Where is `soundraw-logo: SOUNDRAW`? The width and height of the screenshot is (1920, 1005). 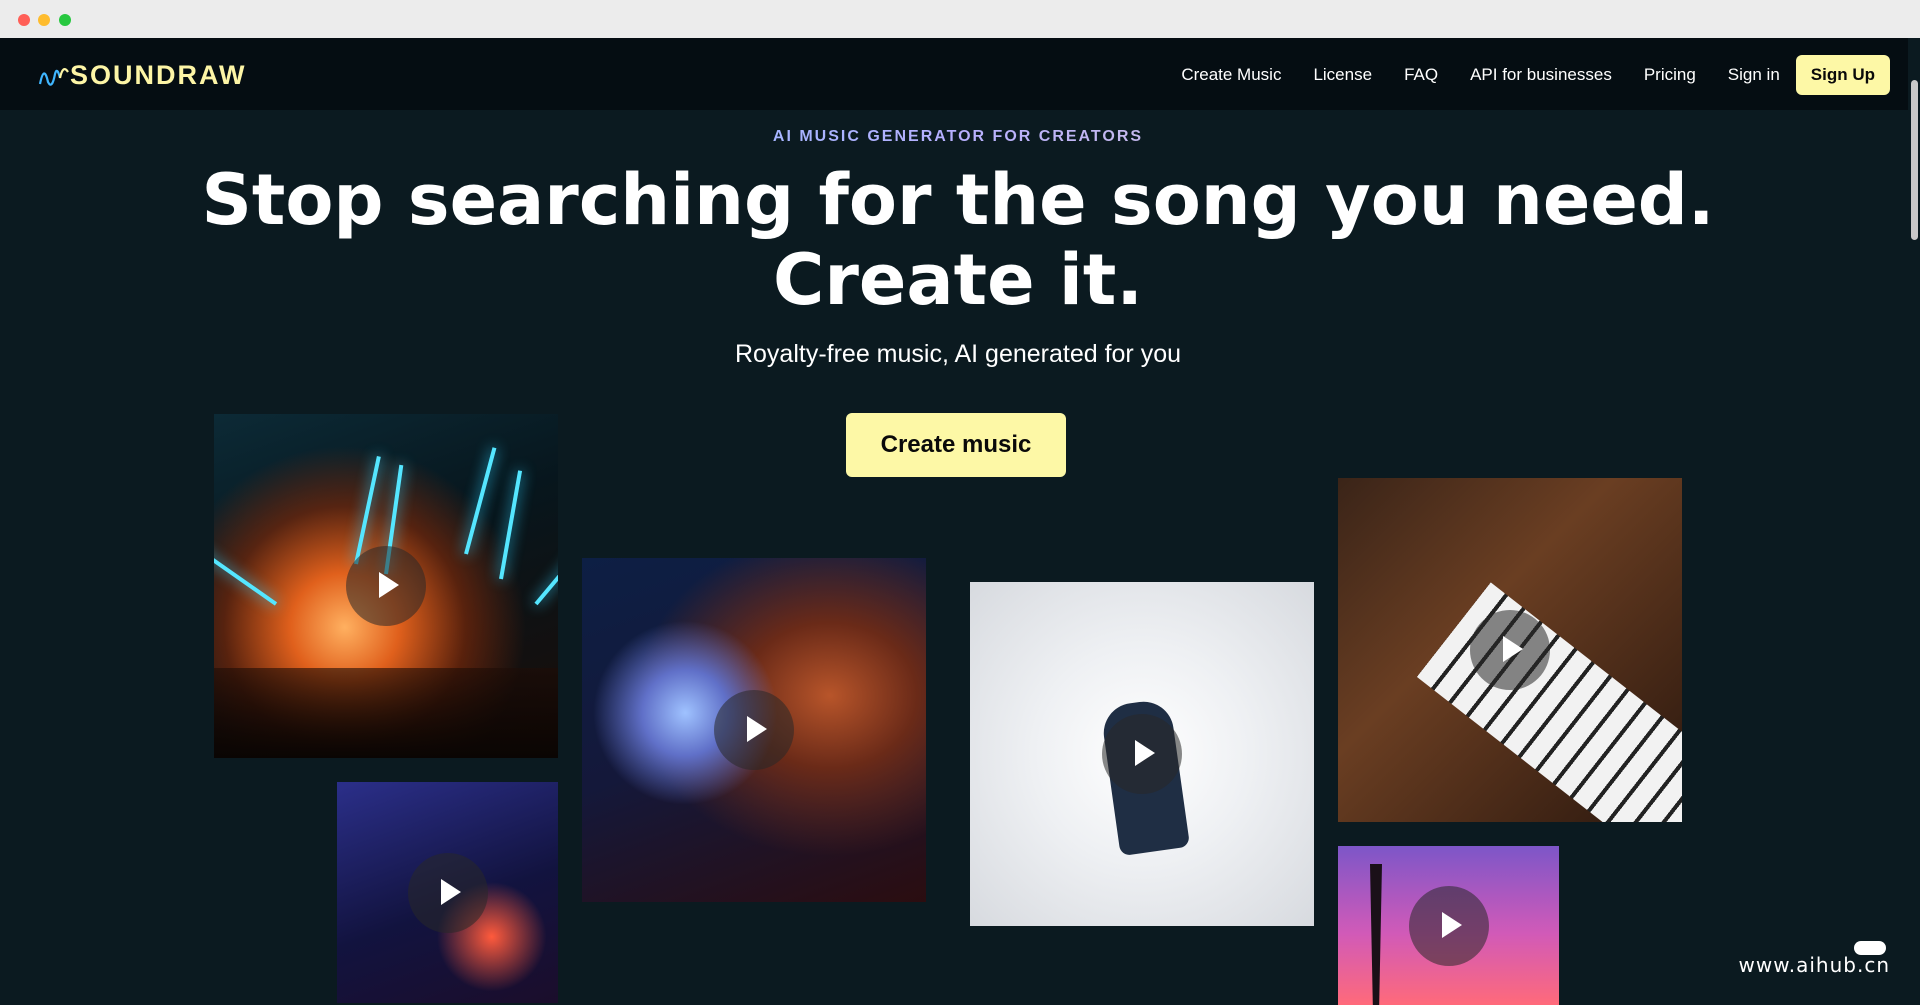
soundraw-logo: SOUNDRAW is located at coordinates (142, 75).